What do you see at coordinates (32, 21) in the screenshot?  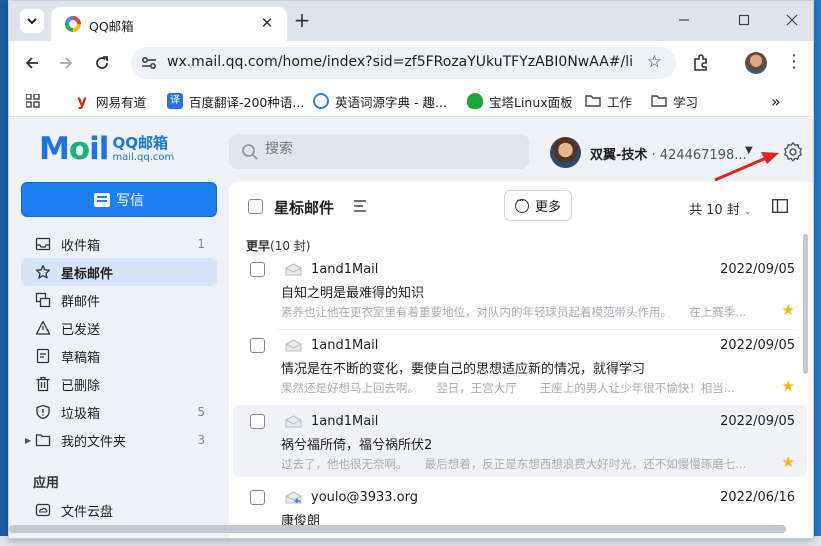 I see `tab-search-button` at bounding box center [32, 21].